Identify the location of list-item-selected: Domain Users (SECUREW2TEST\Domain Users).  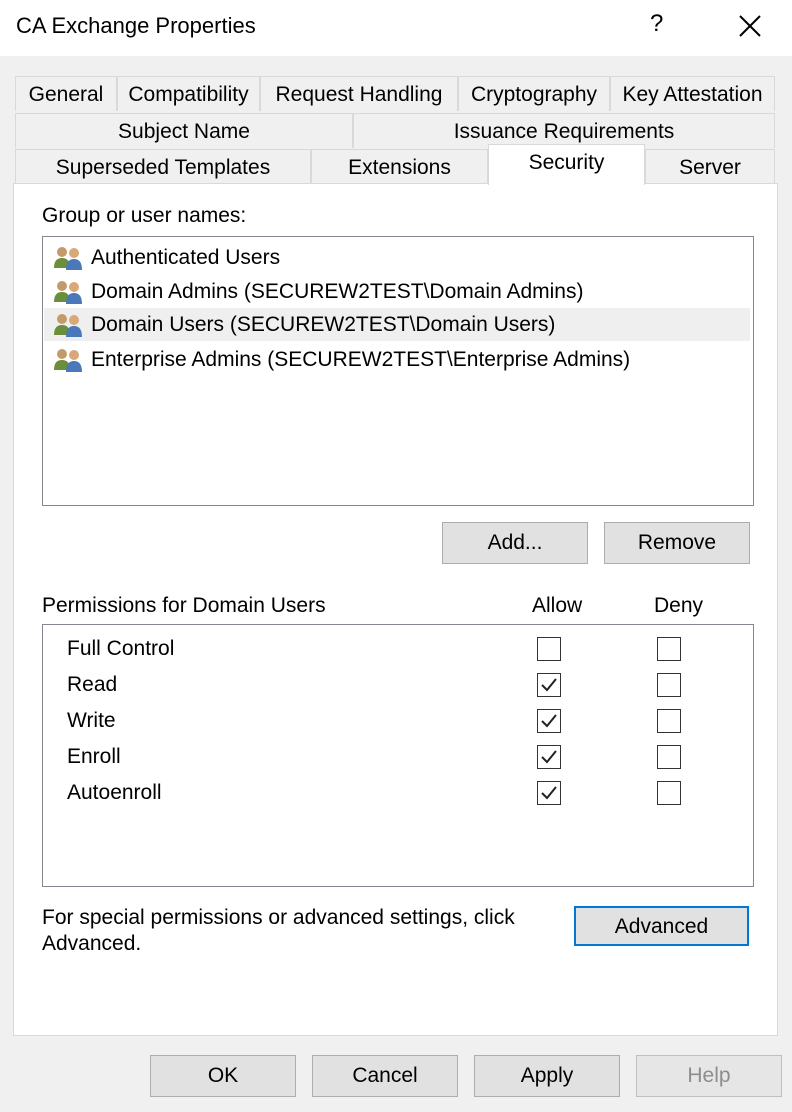
(397, 324).